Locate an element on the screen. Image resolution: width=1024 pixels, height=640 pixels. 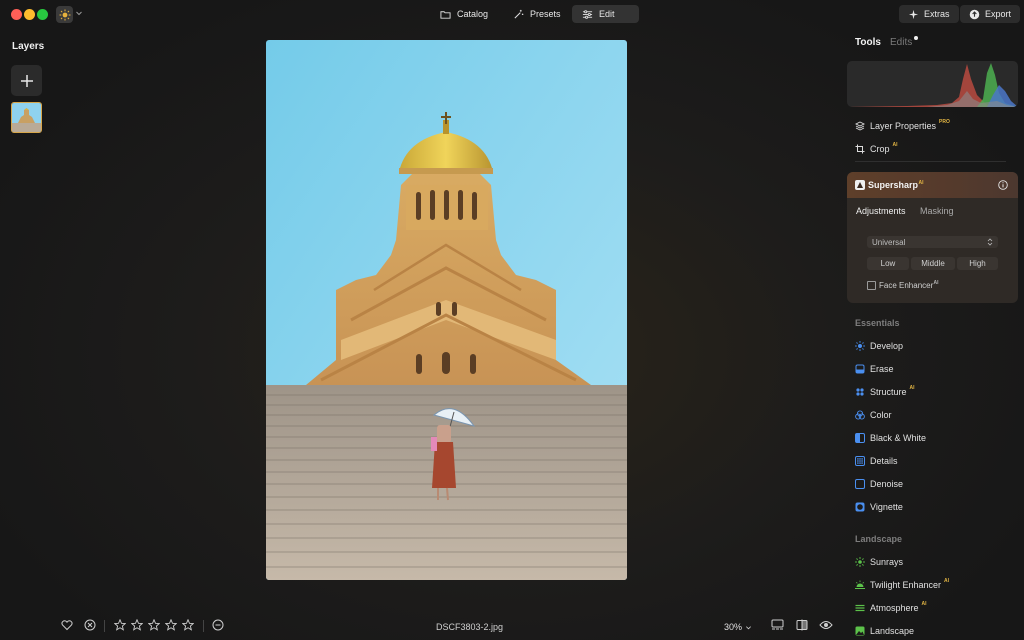
add-layer-button is located at coordinates (26, 80).